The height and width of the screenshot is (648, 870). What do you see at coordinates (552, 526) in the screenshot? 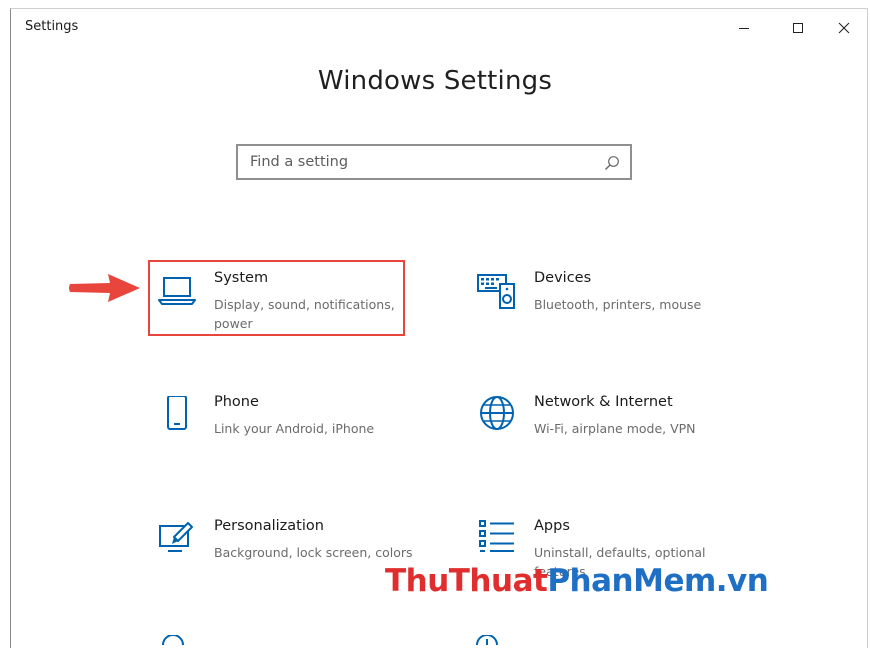
I see `tile-title: Apps` at bounding box center [552, 526].